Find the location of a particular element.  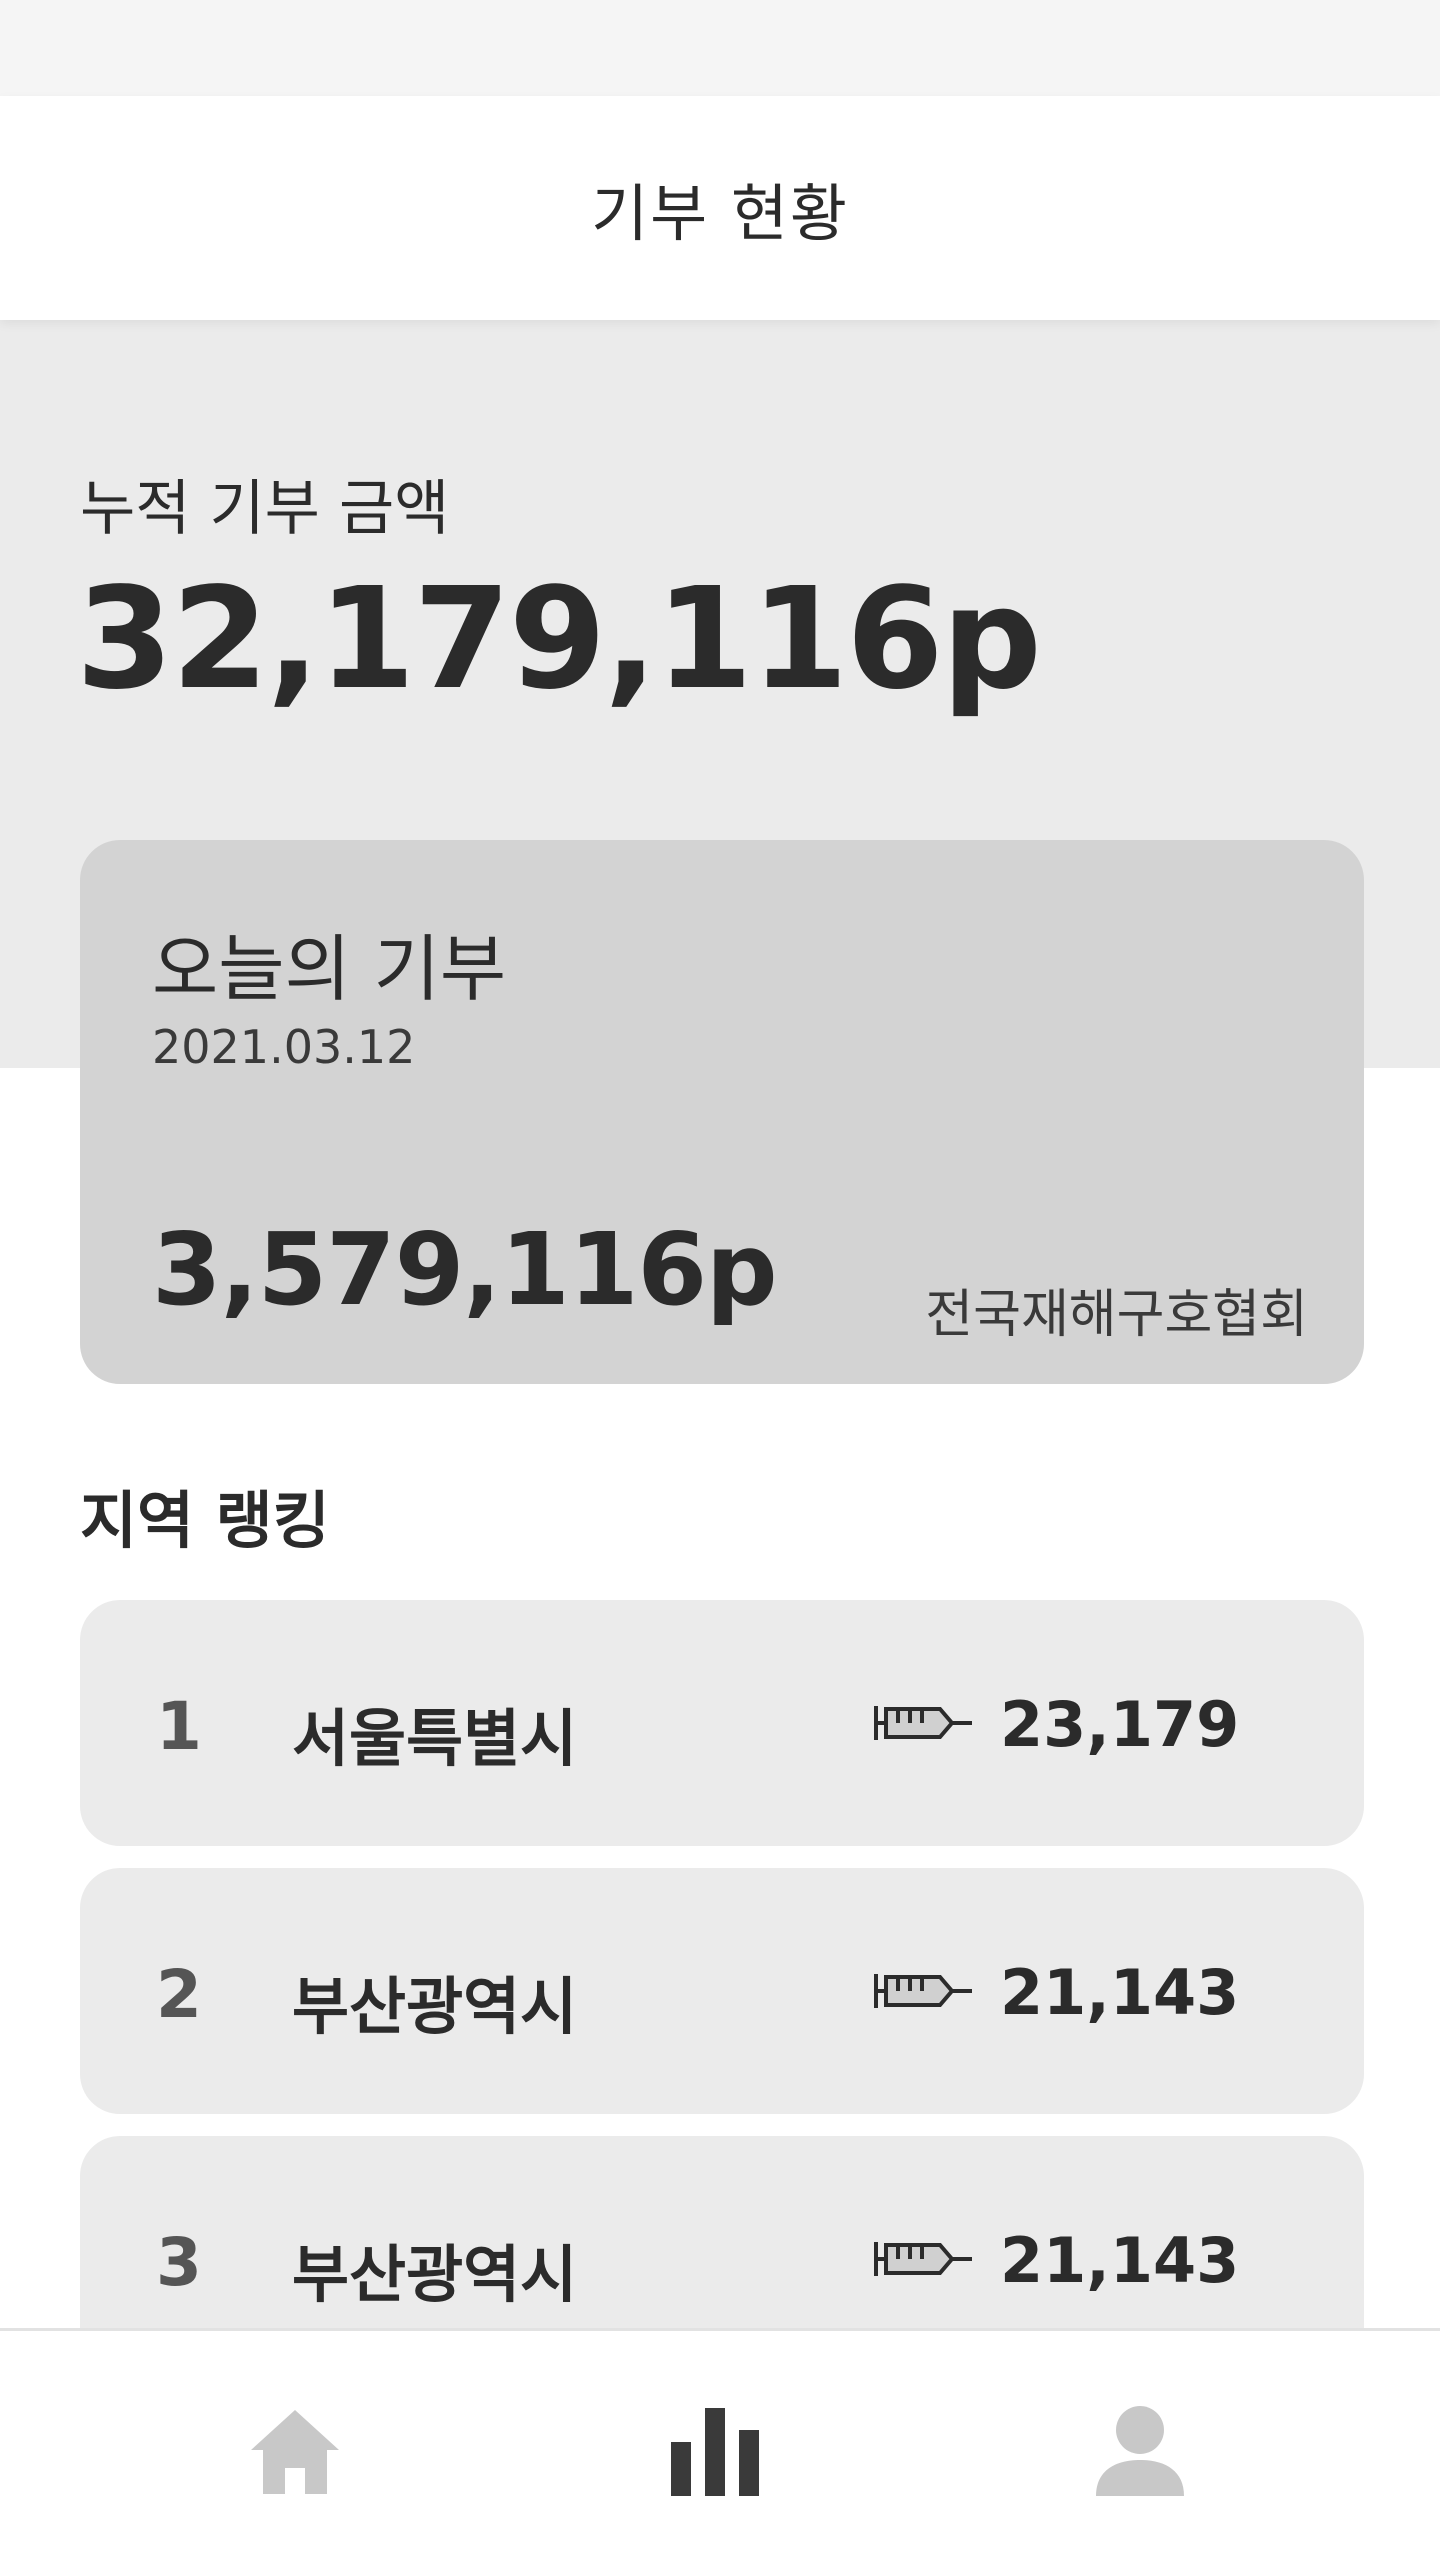

bottom-navigation is located at coordinates (720, 2444).